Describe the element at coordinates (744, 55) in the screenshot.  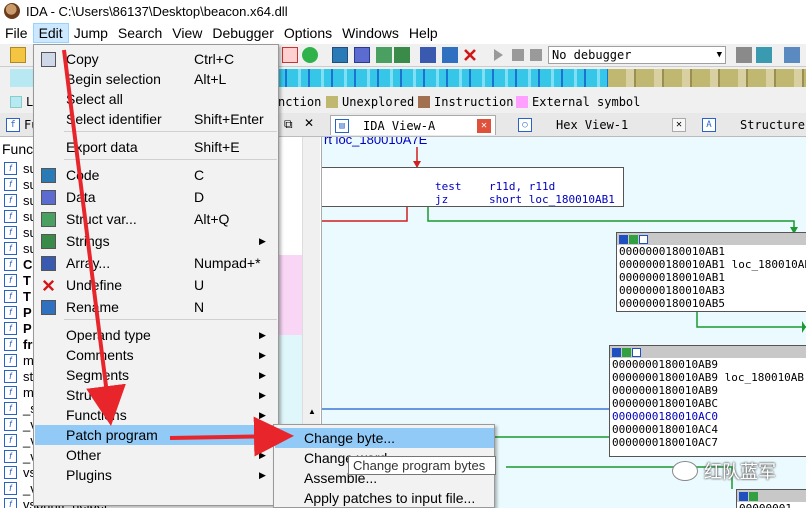
I see `debug-options-icon` at that location.